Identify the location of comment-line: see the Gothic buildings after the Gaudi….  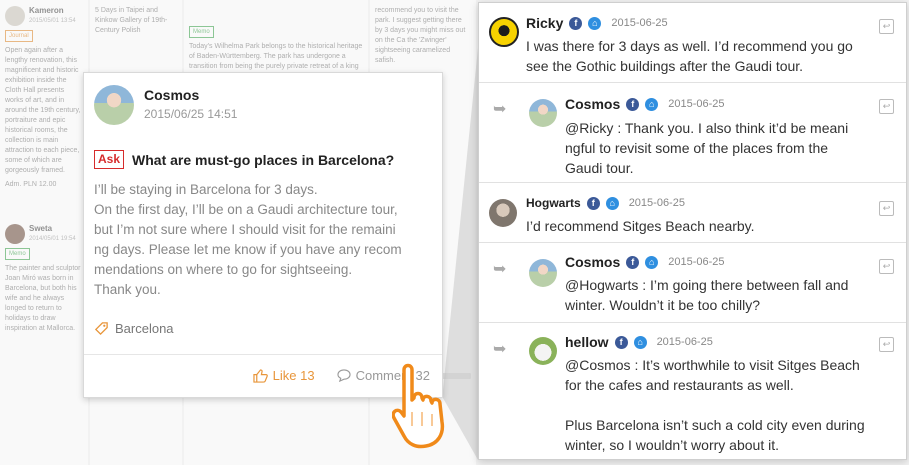
(665, 66).